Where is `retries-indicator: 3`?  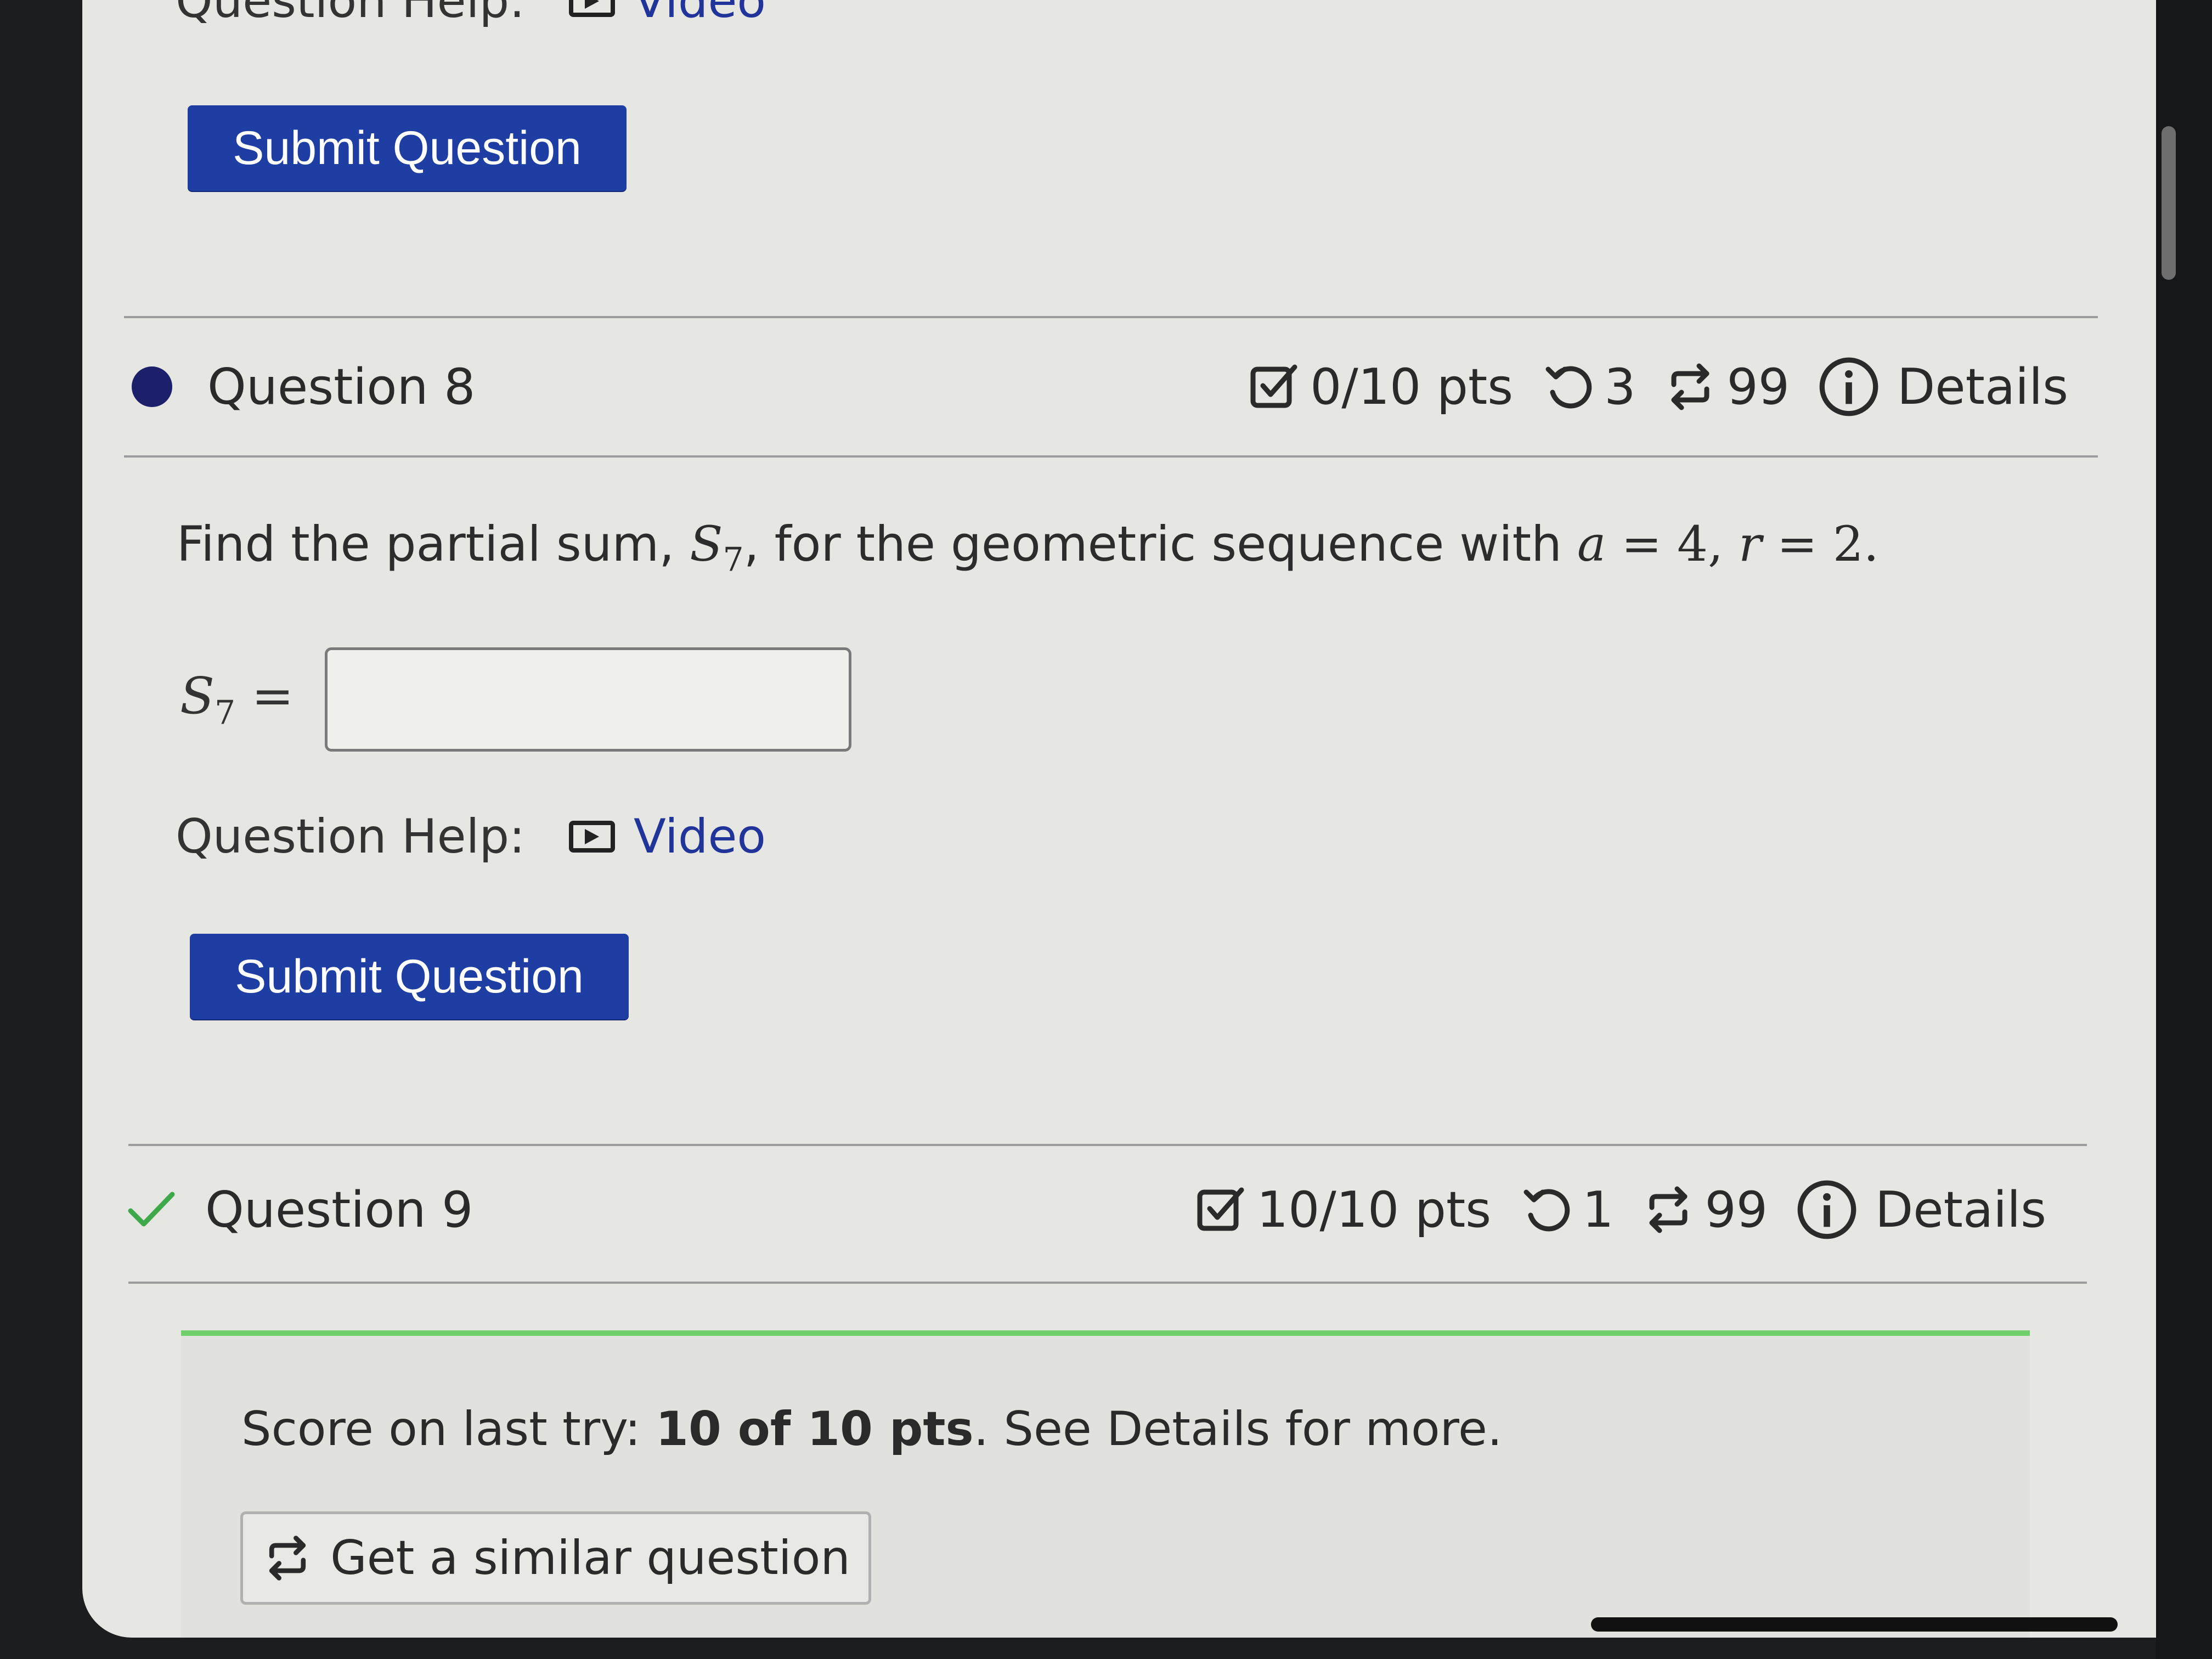
retries-indicator: 3 is located at coordinates (1588, 387).